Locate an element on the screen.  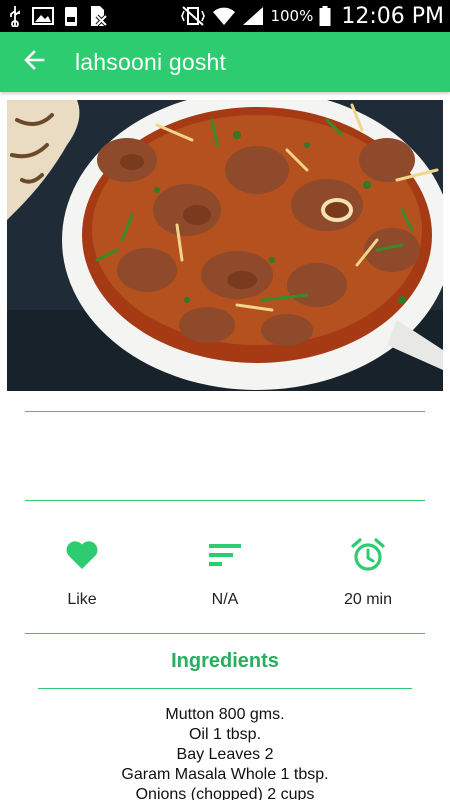
sim-off-icon is located at coordinates (98, 16).